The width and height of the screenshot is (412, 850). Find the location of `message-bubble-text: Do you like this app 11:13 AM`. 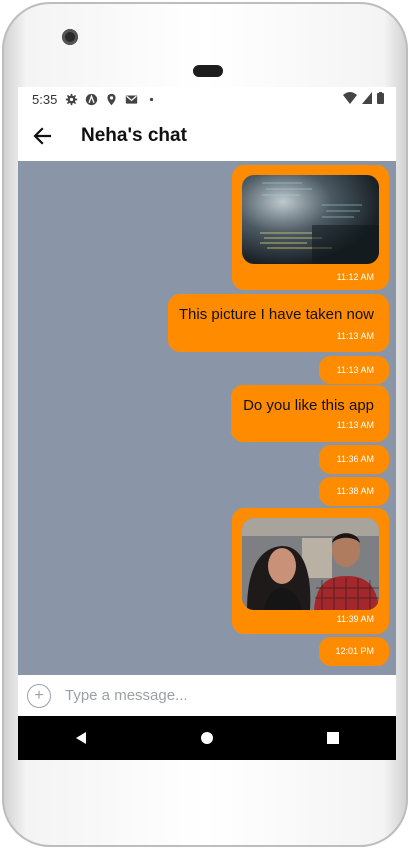

message-bubble-text: Do you like this app 11:13 AM is located at coordinates (310, 413).